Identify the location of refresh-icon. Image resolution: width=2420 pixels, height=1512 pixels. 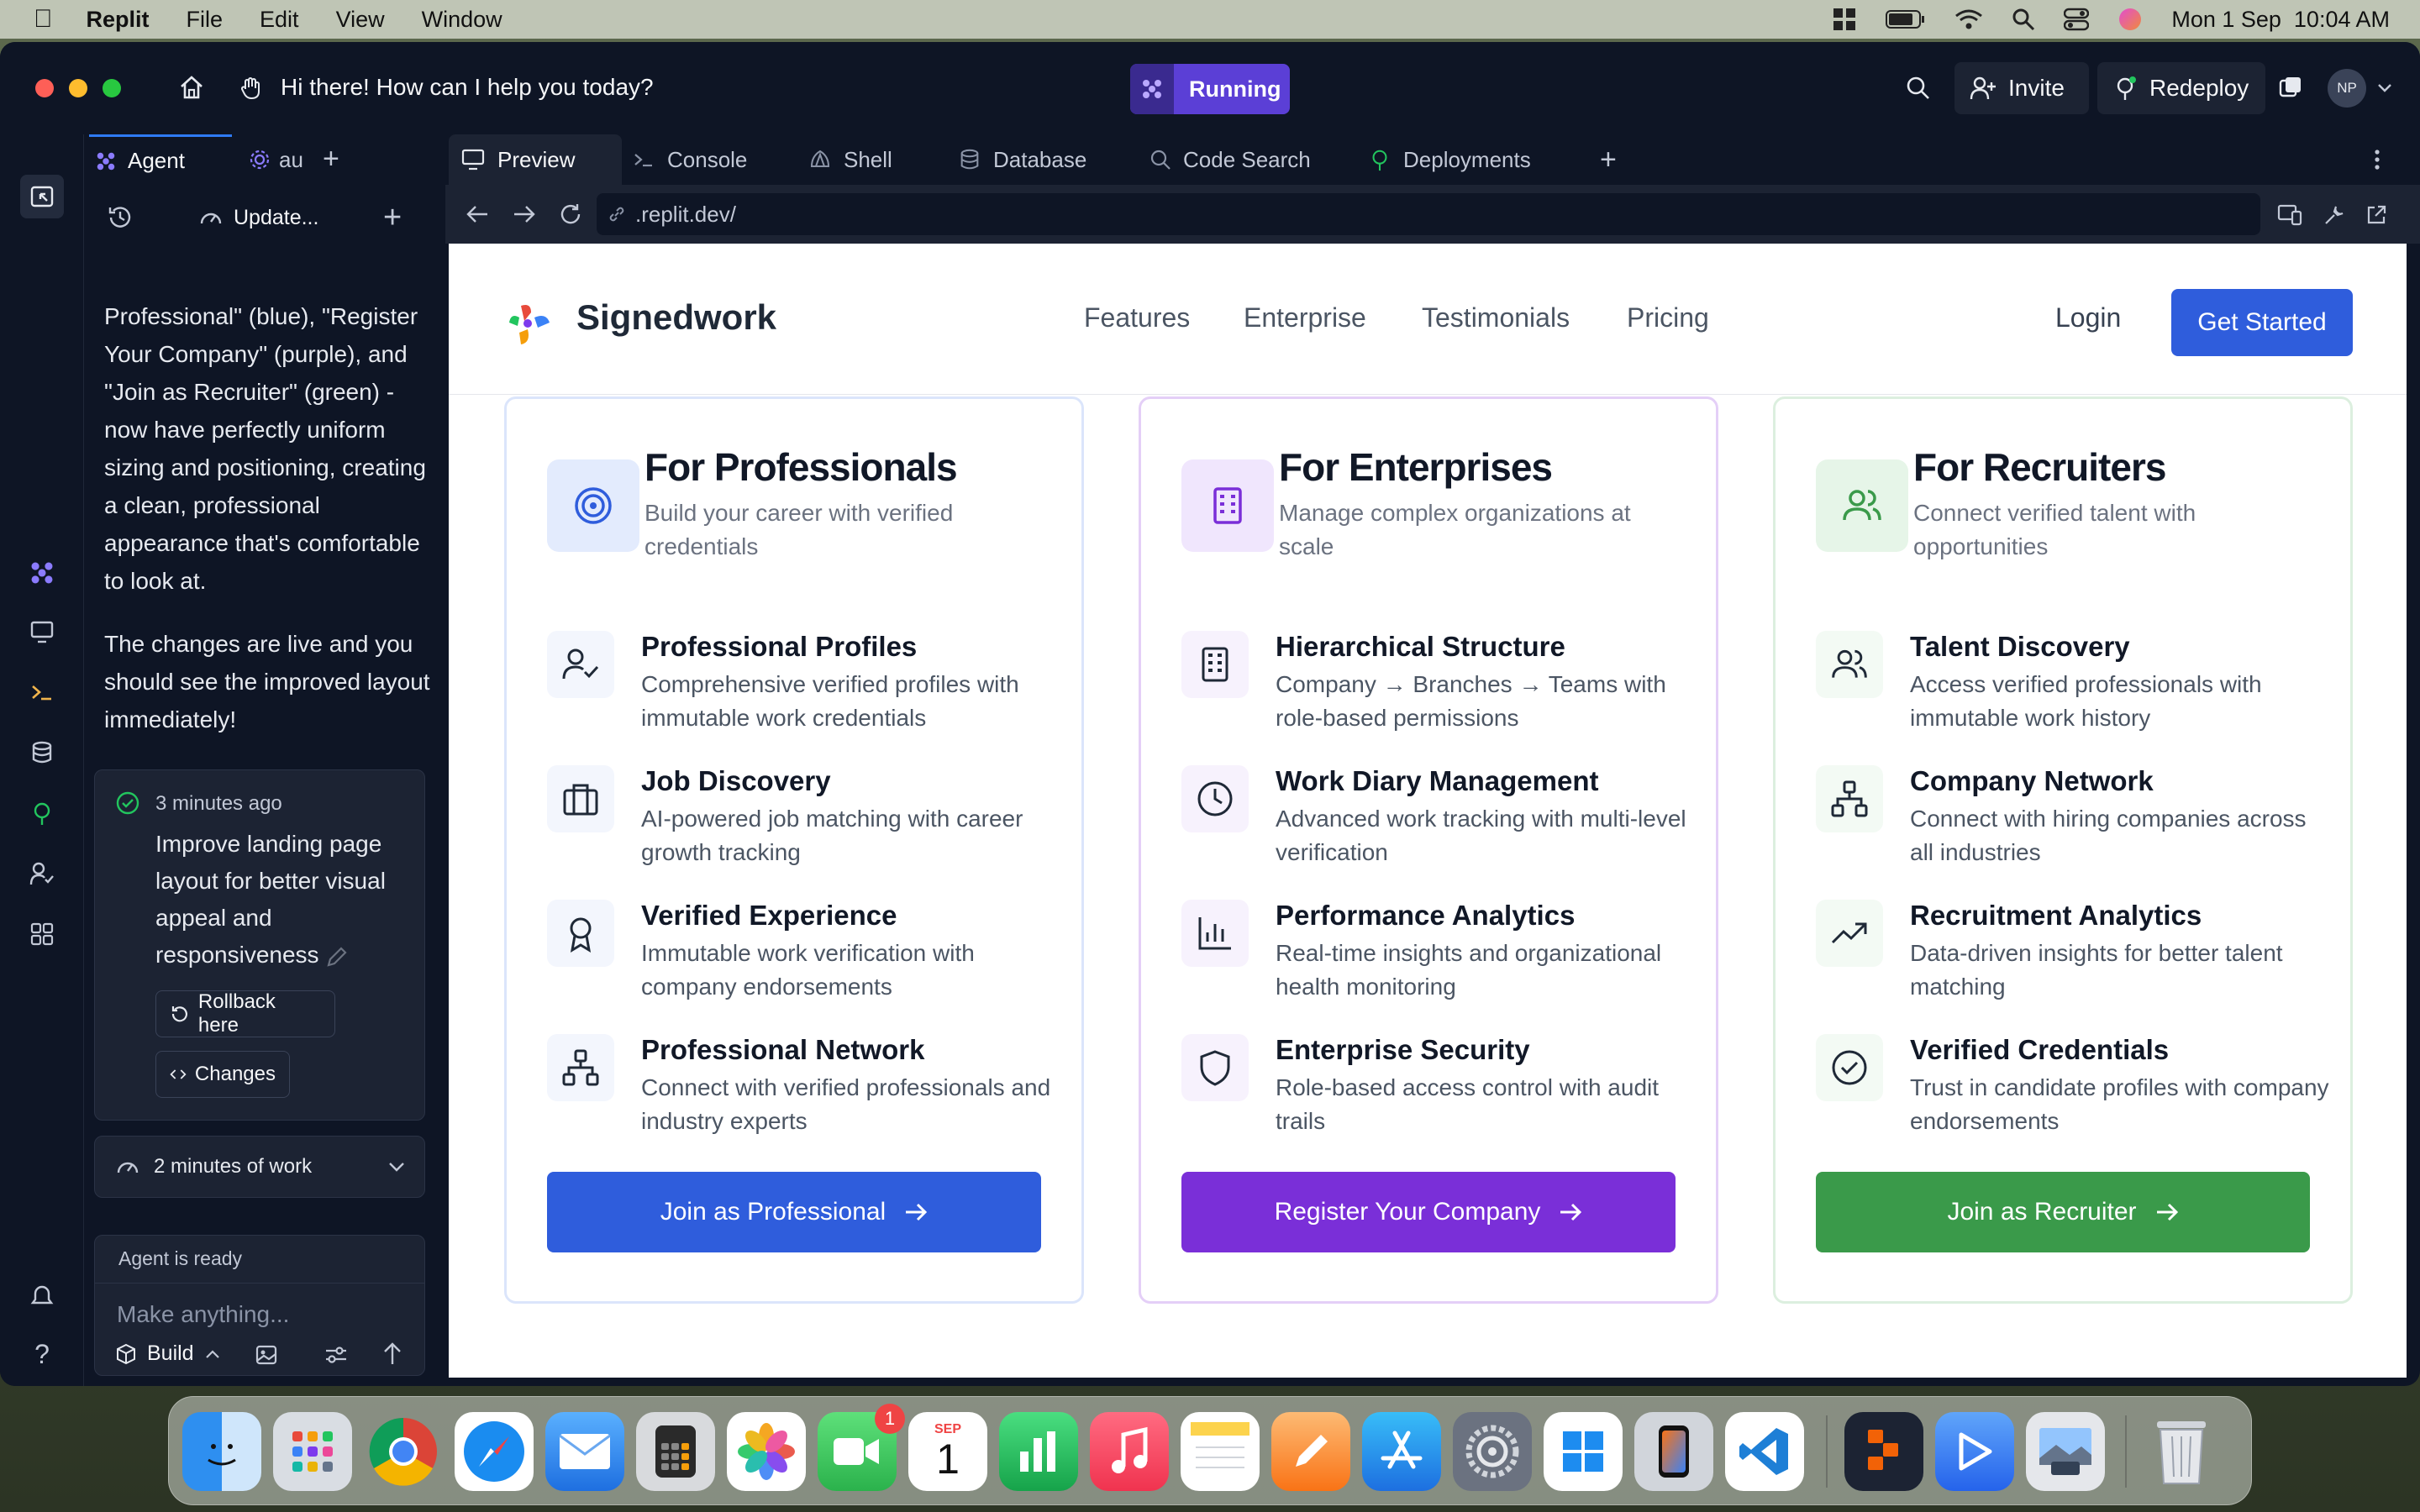
(570, 214).